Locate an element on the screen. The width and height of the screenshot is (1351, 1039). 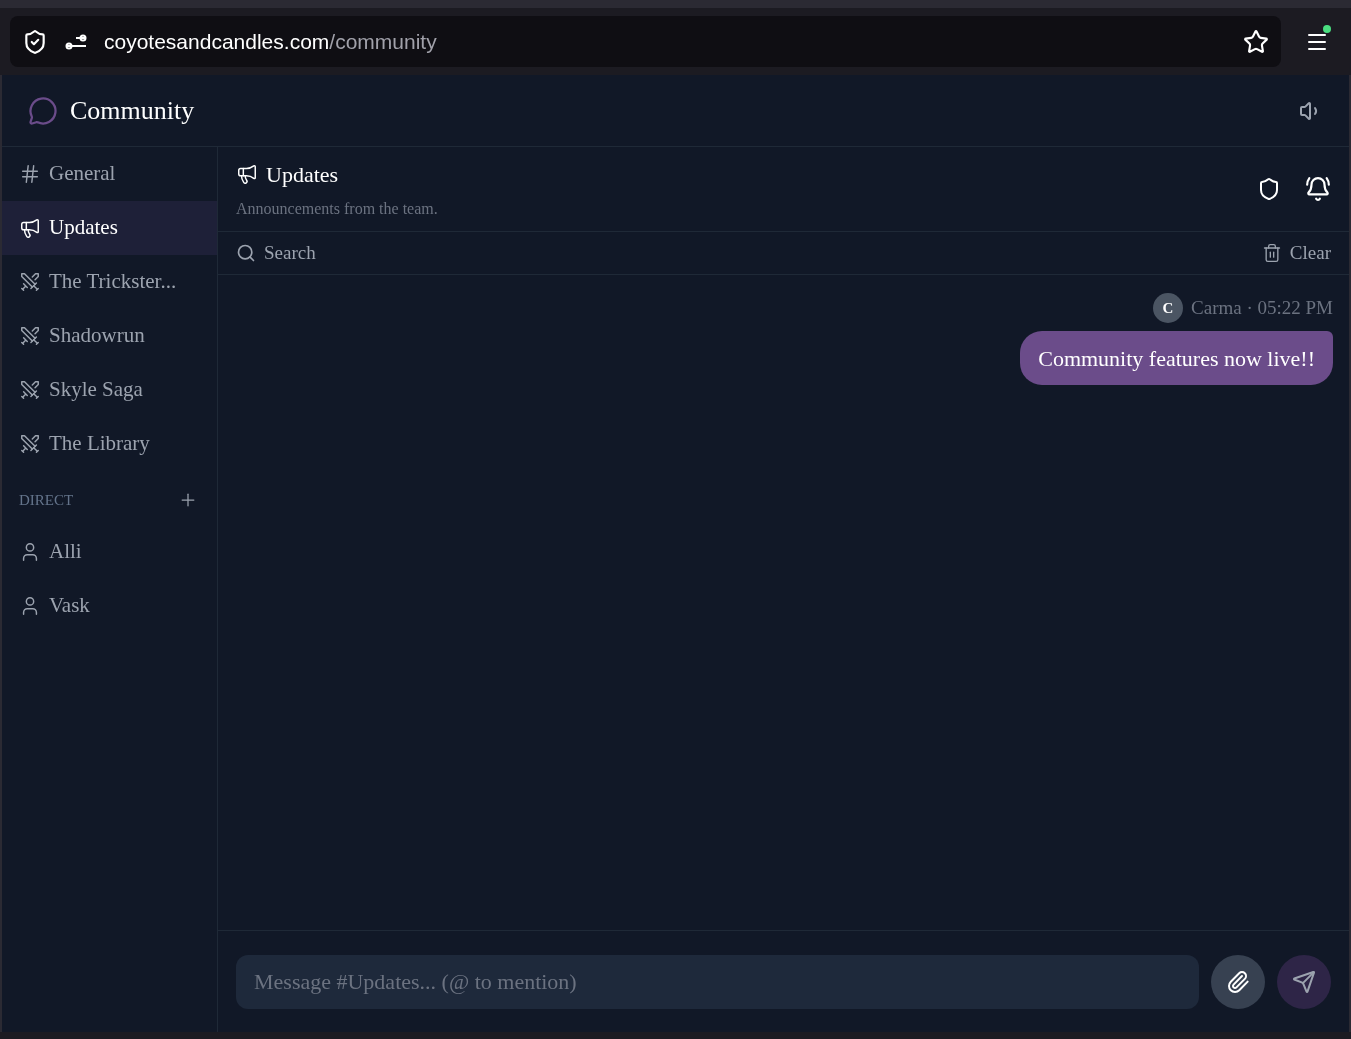
message-meta: Carma · 05:22 PM is located at coordinates (1262, 307).